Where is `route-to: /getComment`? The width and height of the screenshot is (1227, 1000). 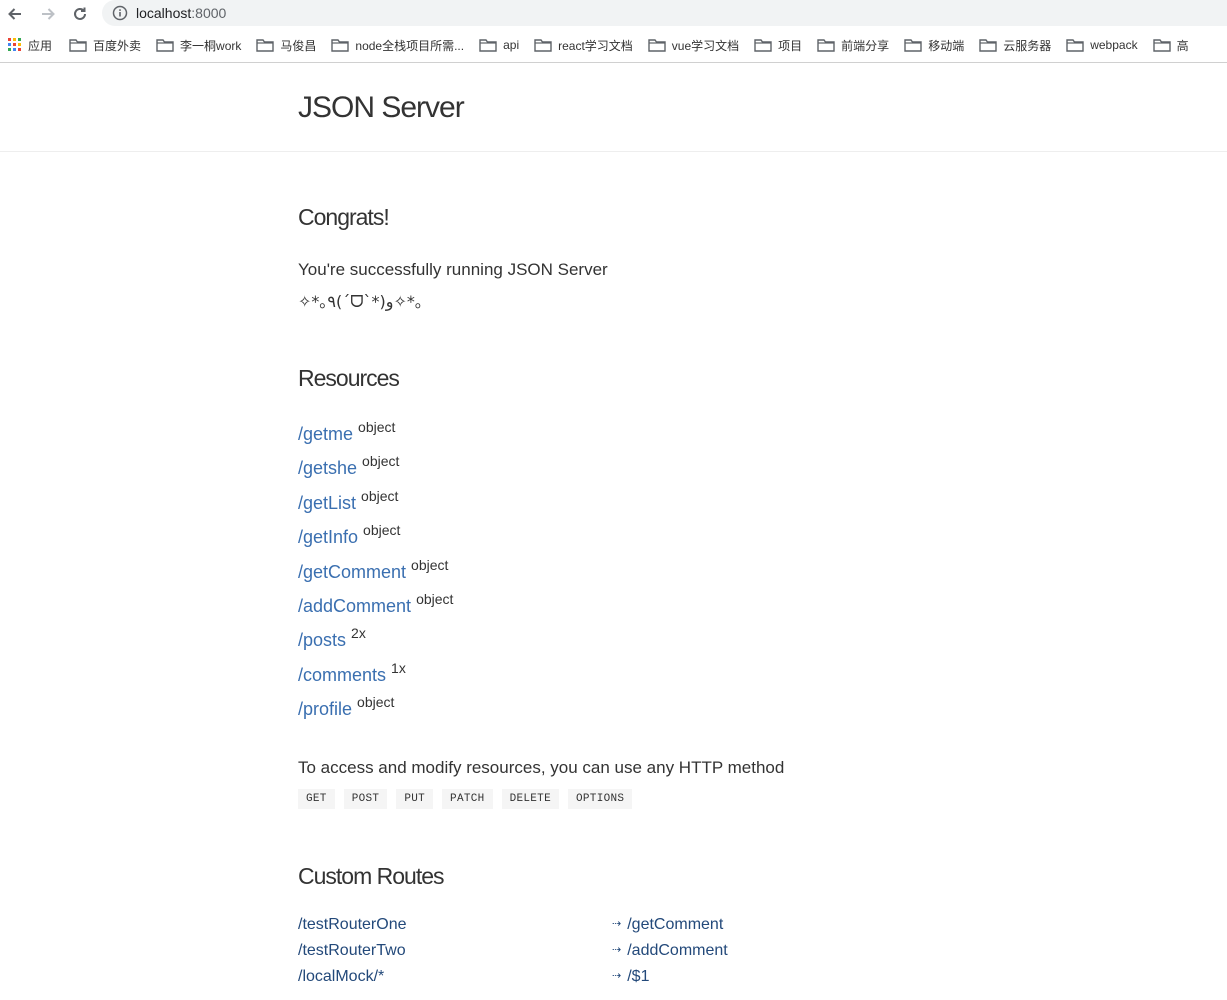
route-to: /getComment is located at coordinates (675, 924).